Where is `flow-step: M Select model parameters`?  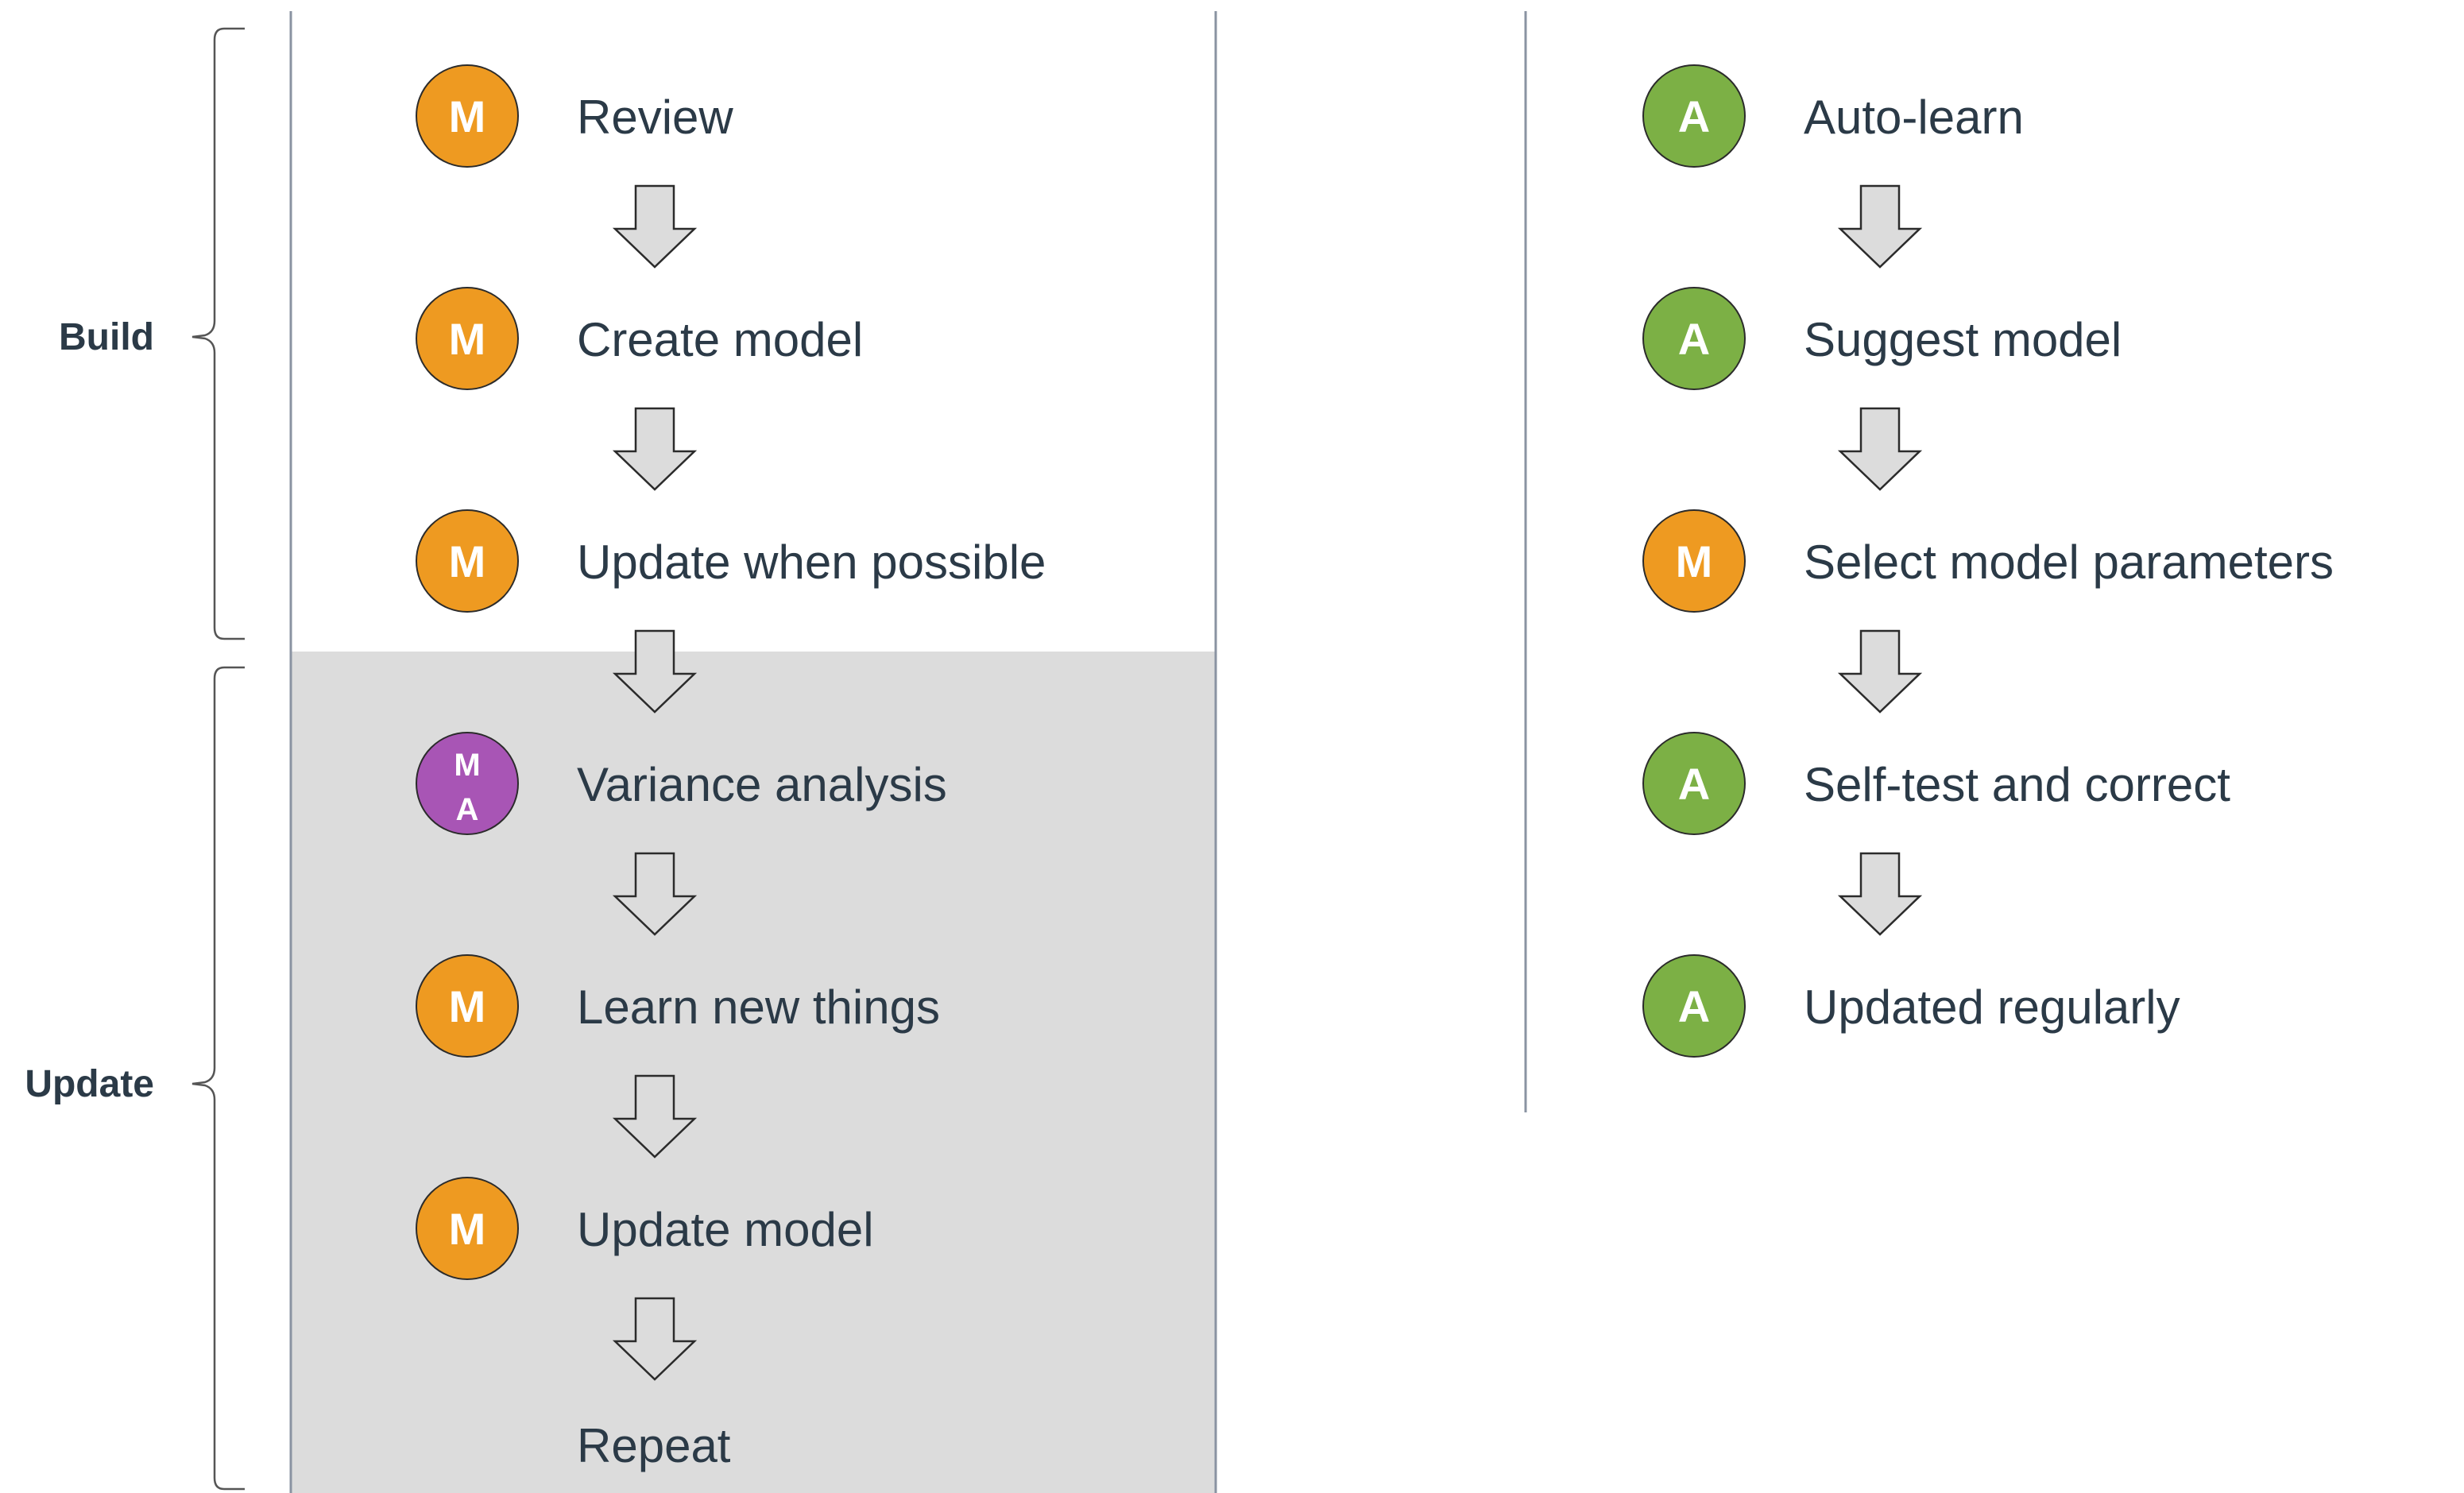
flow-step: M Select model parameters is located at coordinates (1988, 561).